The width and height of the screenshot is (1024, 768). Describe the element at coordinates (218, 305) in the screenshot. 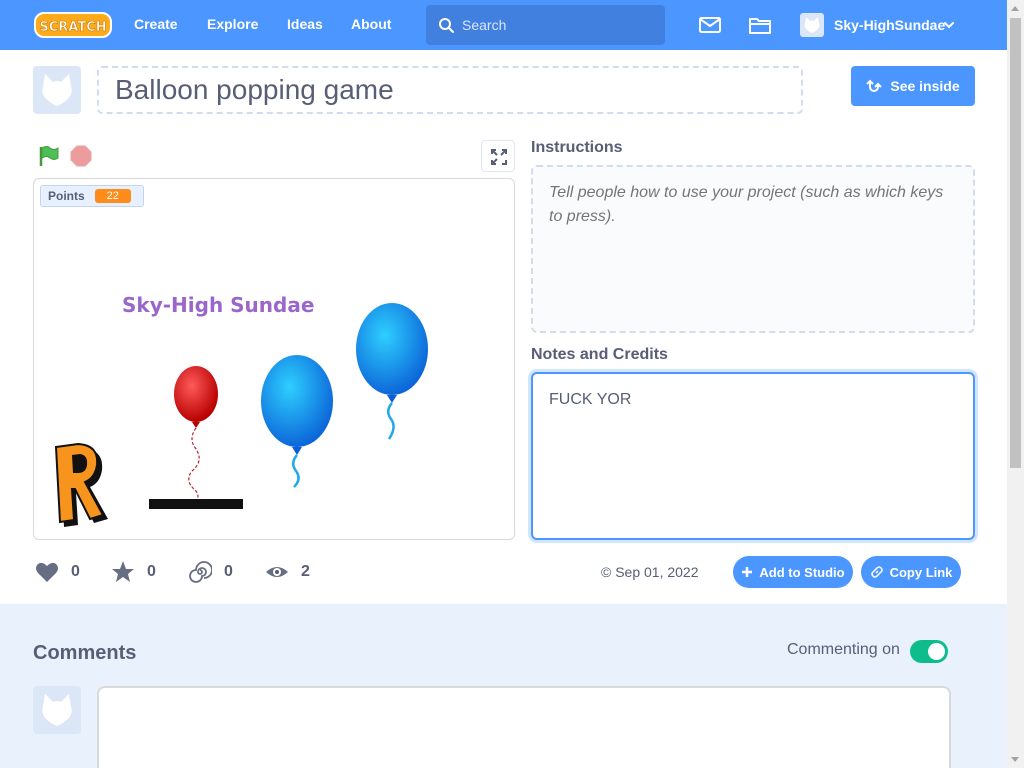

I see `stage-username-text: Sky-High Sundae` at that location.